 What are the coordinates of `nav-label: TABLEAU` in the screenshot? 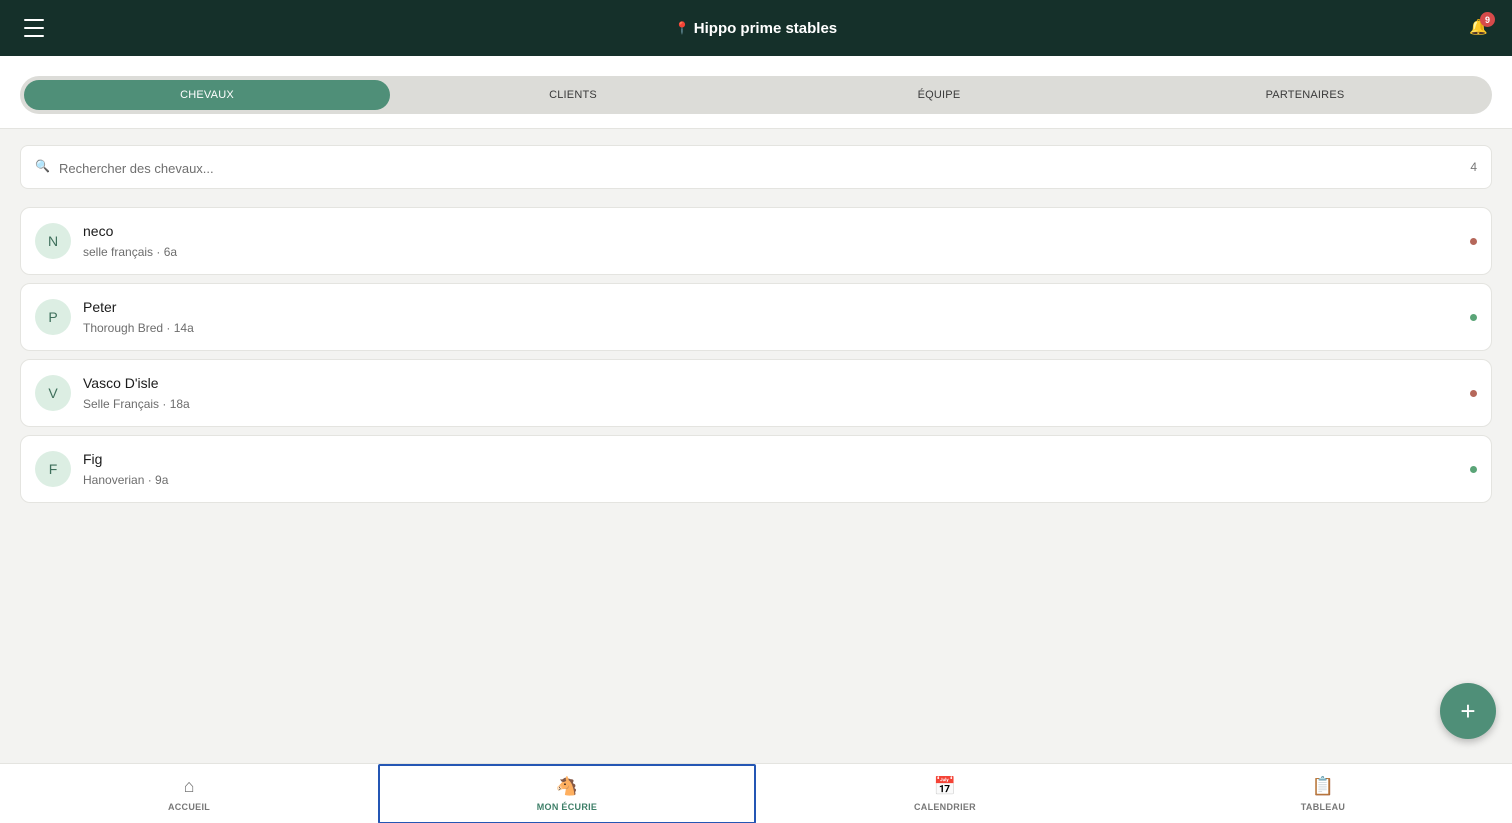 It's located at (1323, 807).